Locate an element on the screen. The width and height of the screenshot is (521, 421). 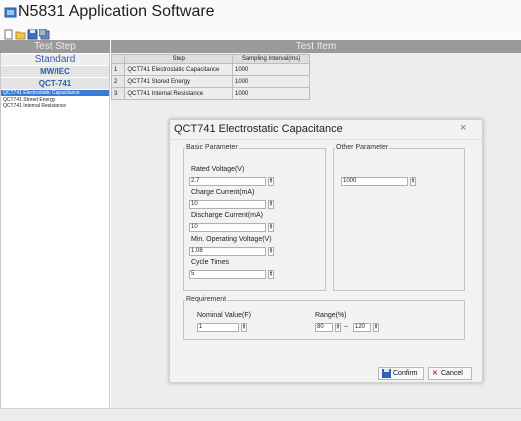
cycle-times-stepper: ▴ ▾ is located at coordinates (271, 274).